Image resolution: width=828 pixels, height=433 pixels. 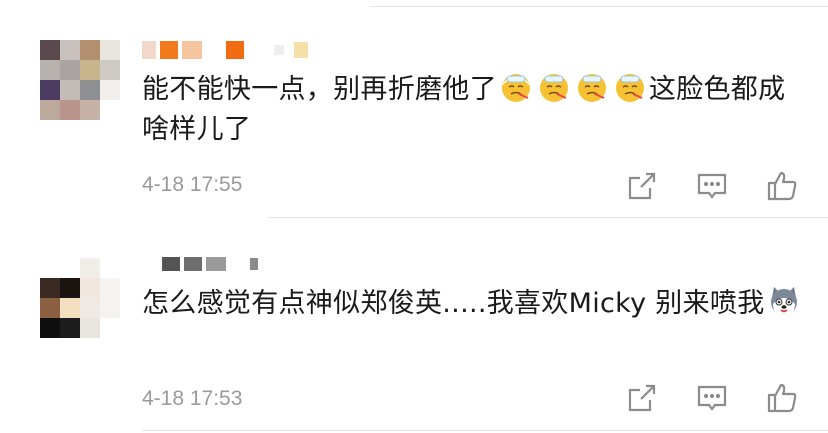 What do you see at coordinates (192, 184) in the screenshot?
I see `comment-timestamp: 4-18 17:55` at bounding box center [192, 184].